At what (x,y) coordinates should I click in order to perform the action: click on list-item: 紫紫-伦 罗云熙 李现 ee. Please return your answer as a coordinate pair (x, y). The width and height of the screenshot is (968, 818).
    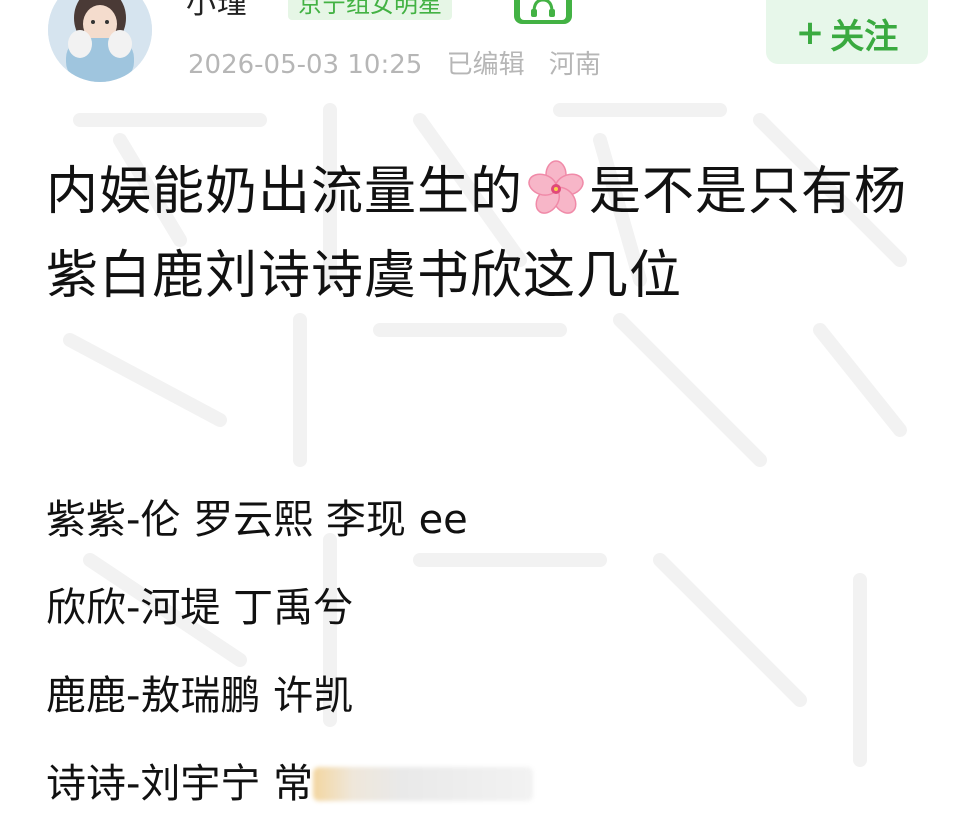
    Looking at the image, I should click on (257, 520).